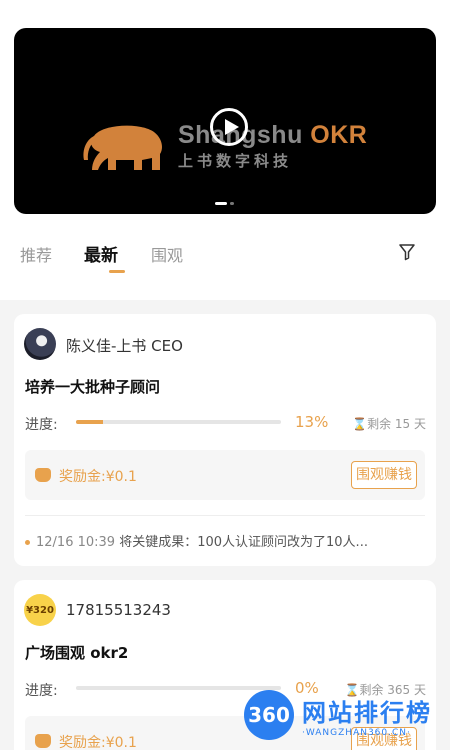 Image resolution: width=450 pixels, height=750 pixels. I want to click on hourglass-icon: ⌛, so click(360, 424).